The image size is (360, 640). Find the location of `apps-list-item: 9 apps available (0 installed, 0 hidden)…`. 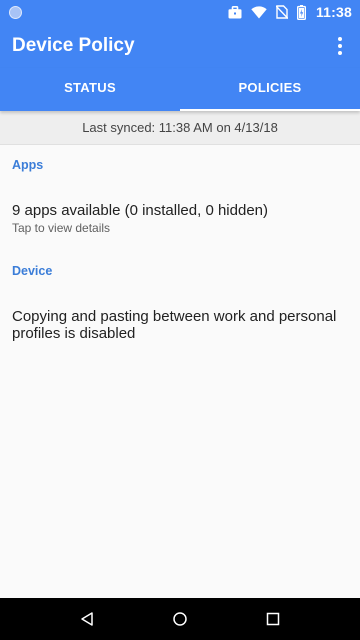

apps-list-item: 9 apps available (0 installed, 0 hidden)… is located at coordinates (180, 218).